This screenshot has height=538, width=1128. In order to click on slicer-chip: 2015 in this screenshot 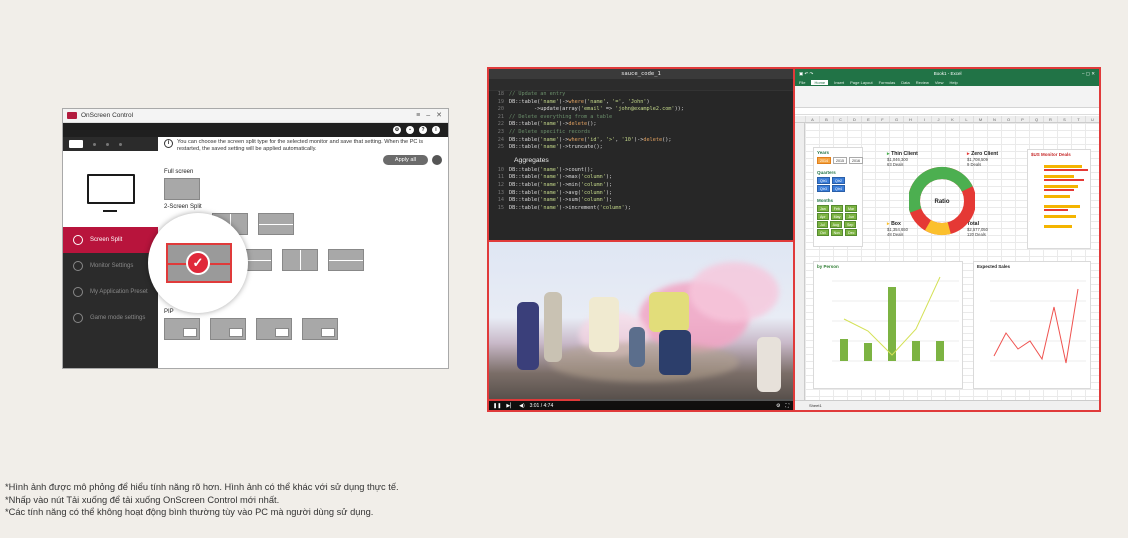, I will do `click(840, 160)`.